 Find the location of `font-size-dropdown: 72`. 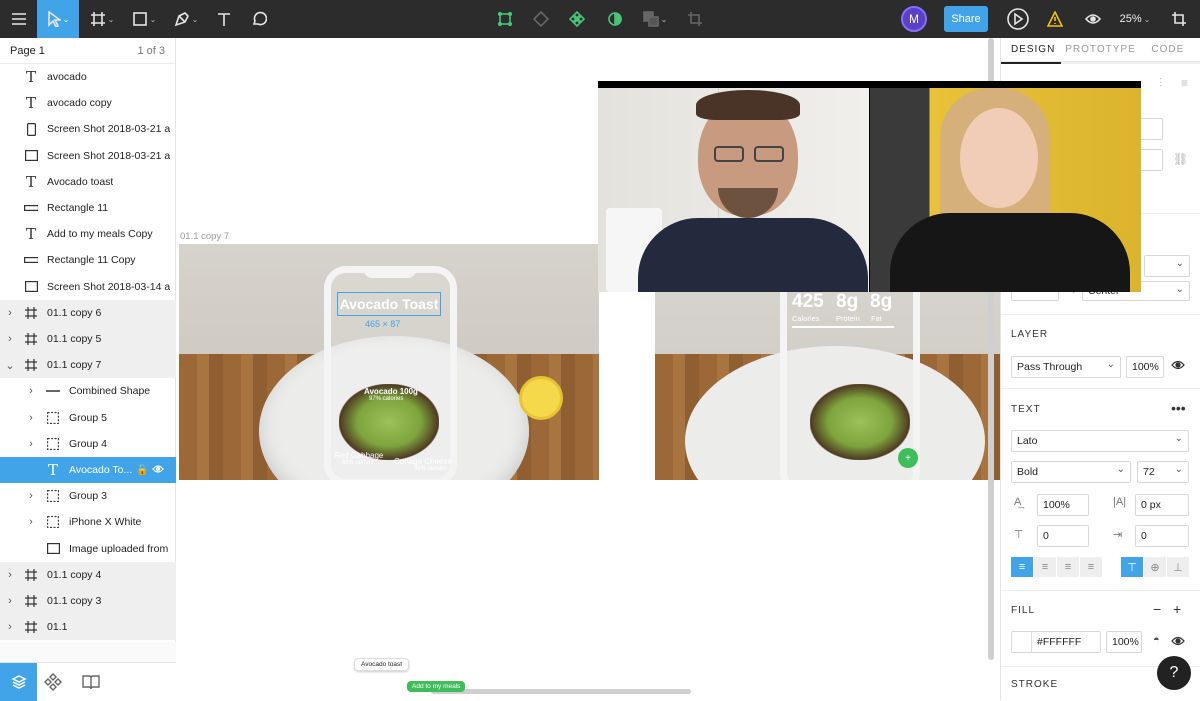

font-size-dropdown: 72 is located at coordinates (1163, 472).